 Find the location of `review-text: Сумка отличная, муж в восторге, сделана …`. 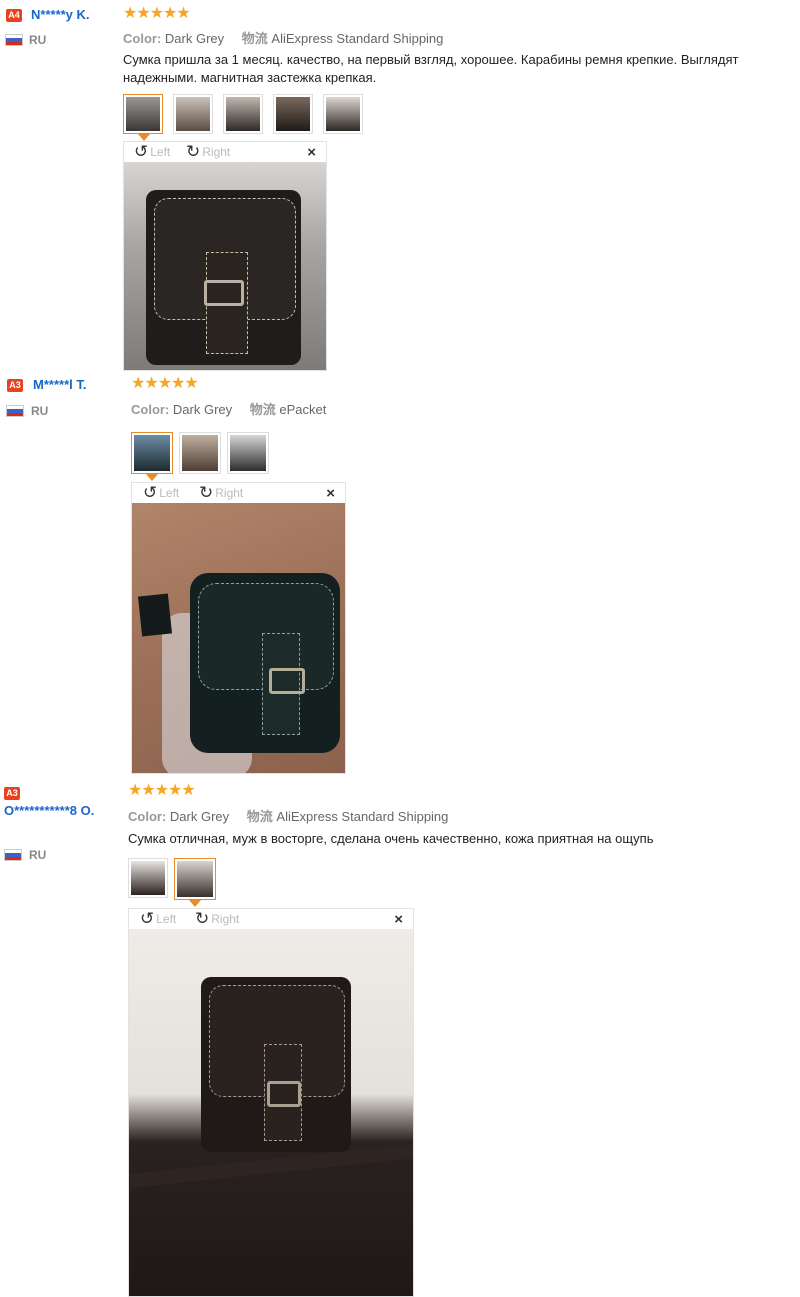

review-text: Сумка отличная, муж в восторге, сделана … is located at coordinates (391, 838).